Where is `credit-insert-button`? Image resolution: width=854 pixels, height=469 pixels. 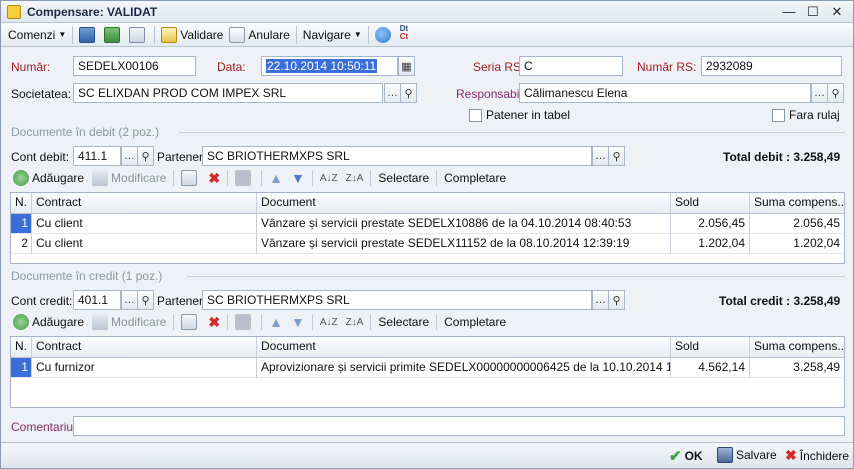
credit-insert-button is located at coordinates (190, 322).